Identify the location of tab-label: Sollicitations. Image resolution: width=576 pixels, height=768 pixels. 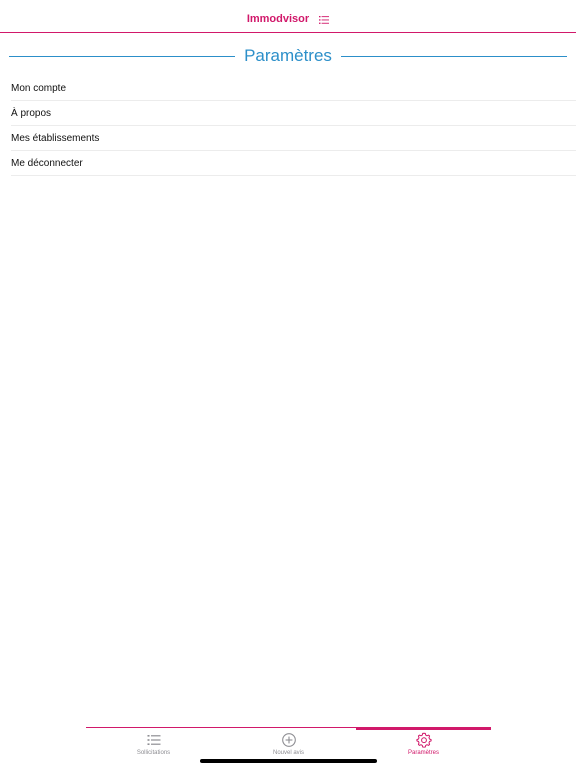
(153, 753).